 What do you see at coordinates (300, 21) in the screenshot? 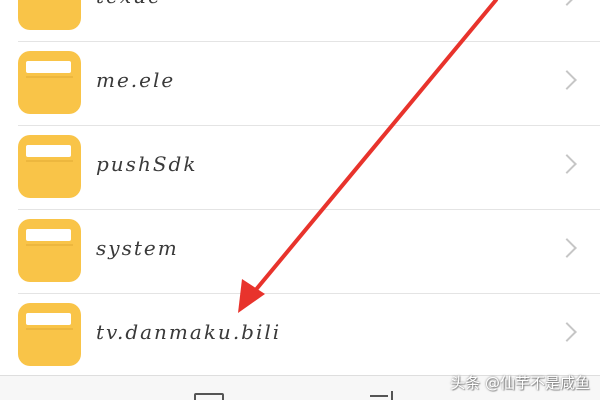
I see `folder-row-texue: texue` at bounding box center [300, 21].